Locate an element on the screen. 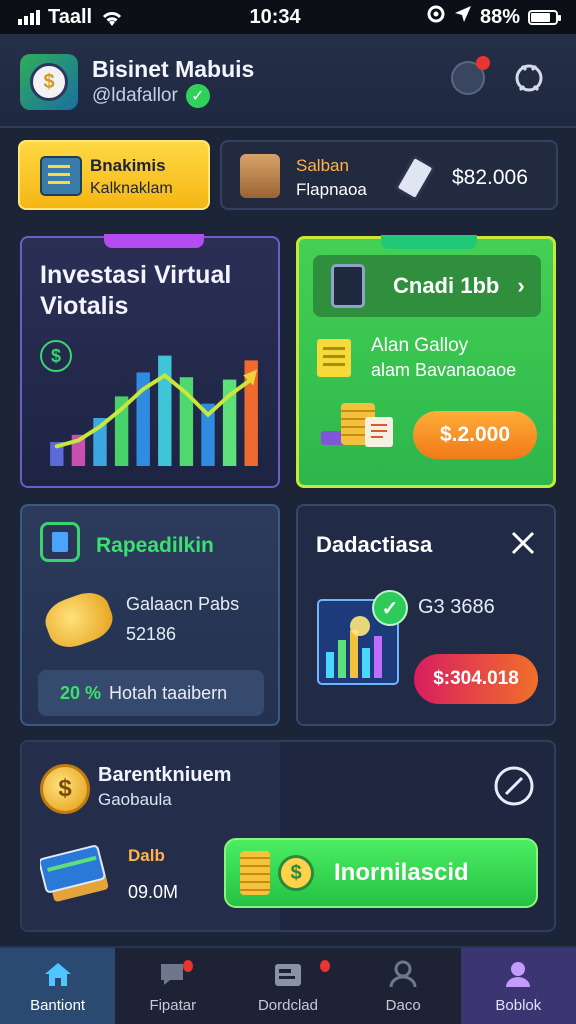 This screenshot has height=1024, width=576. nav-item-home: Bantiont is located at coordinates (58, 986).